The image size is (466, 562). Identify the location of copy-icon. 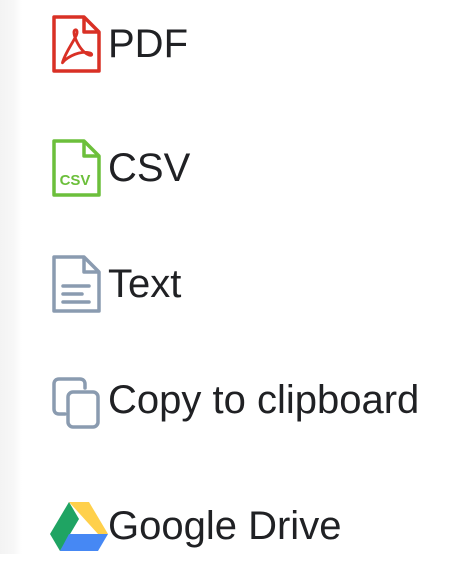
(79, 400).